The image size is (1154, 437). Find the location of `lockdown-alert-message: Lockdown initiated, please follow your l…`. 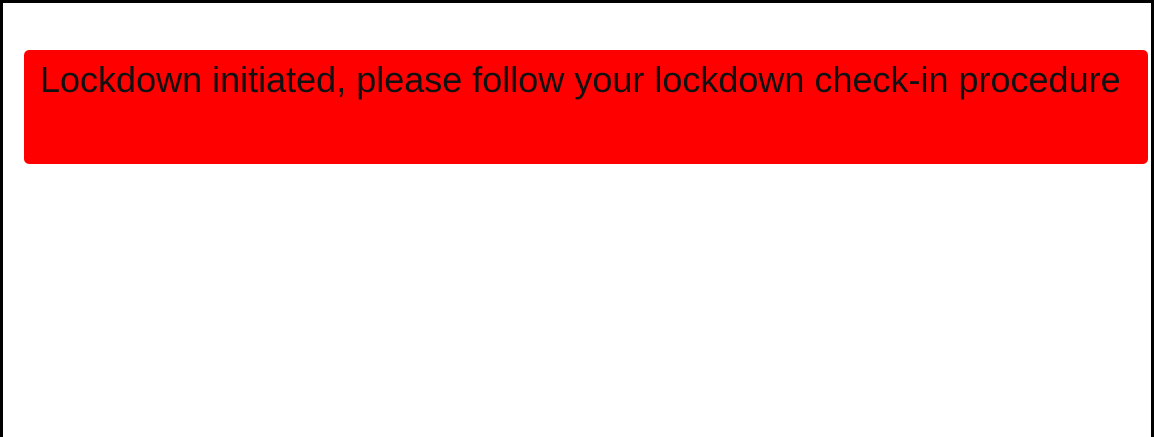

lockdown-alert-message: Lockdown initiated, please follow your l… is located at coordinates (580, 79).